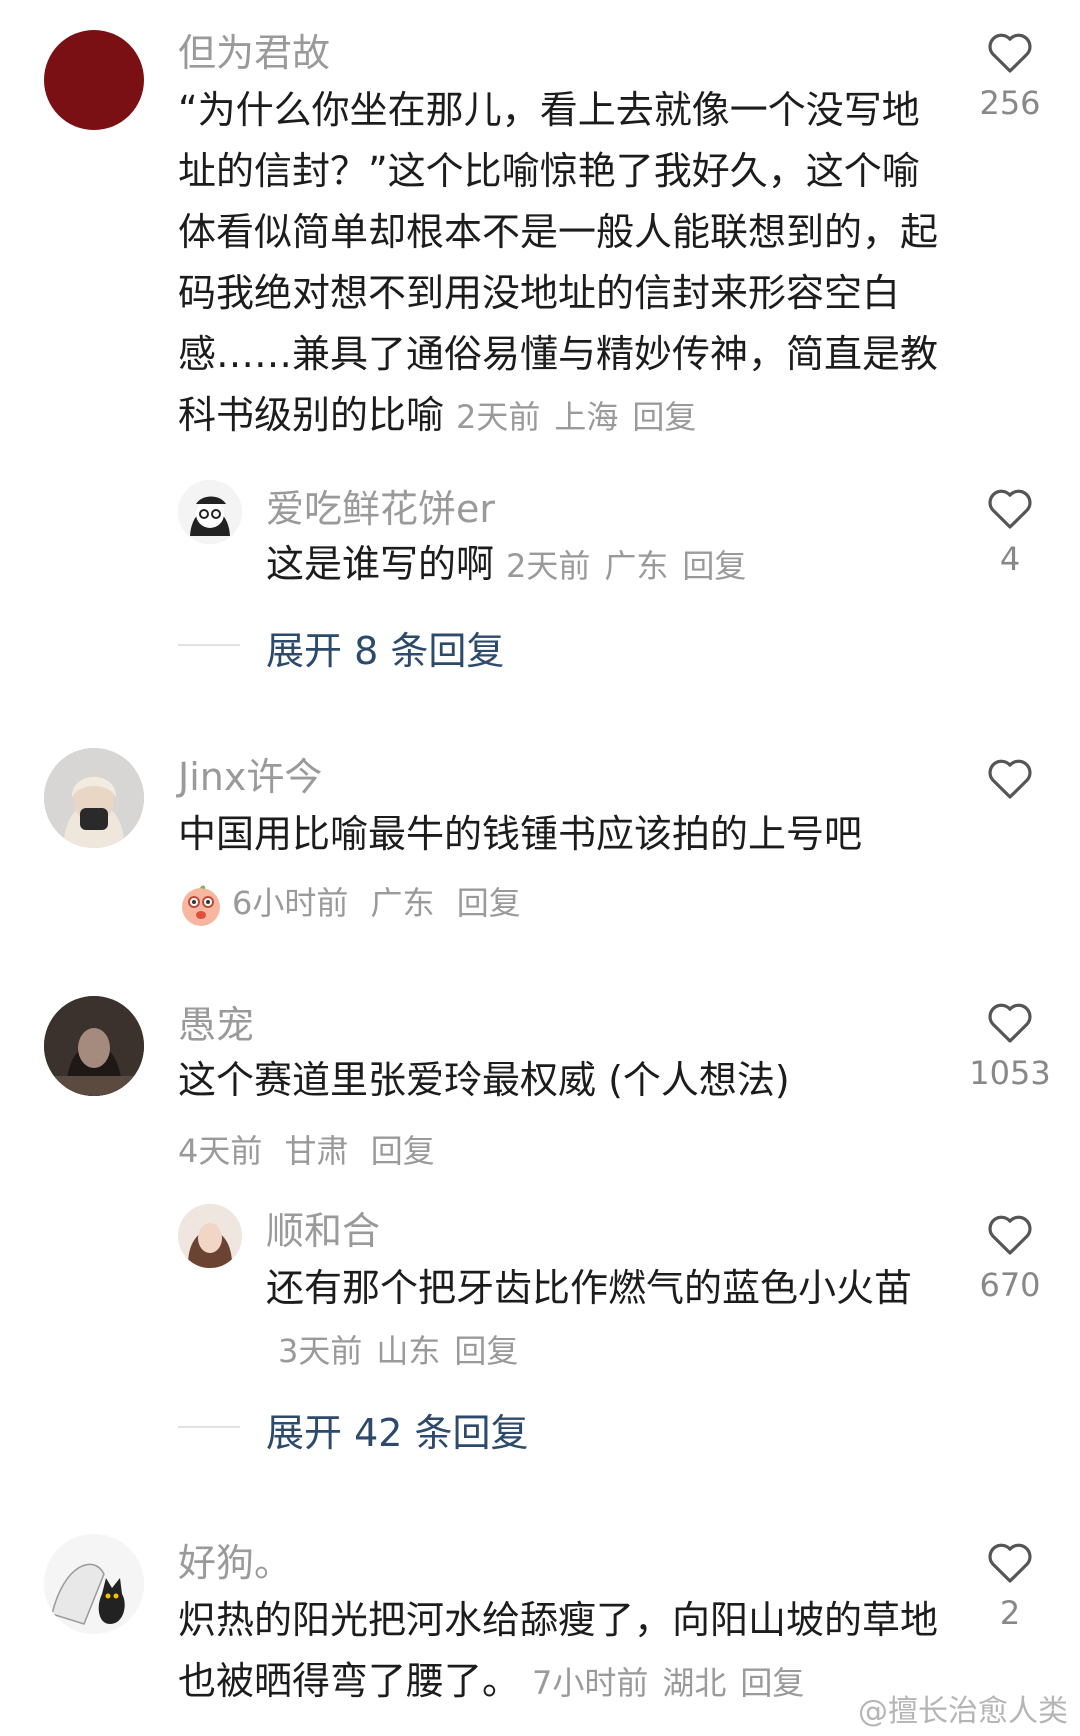  Describe the element at coordinates (1010, 1586) in the screenshot. I see `like-button-4: 2` at that location.